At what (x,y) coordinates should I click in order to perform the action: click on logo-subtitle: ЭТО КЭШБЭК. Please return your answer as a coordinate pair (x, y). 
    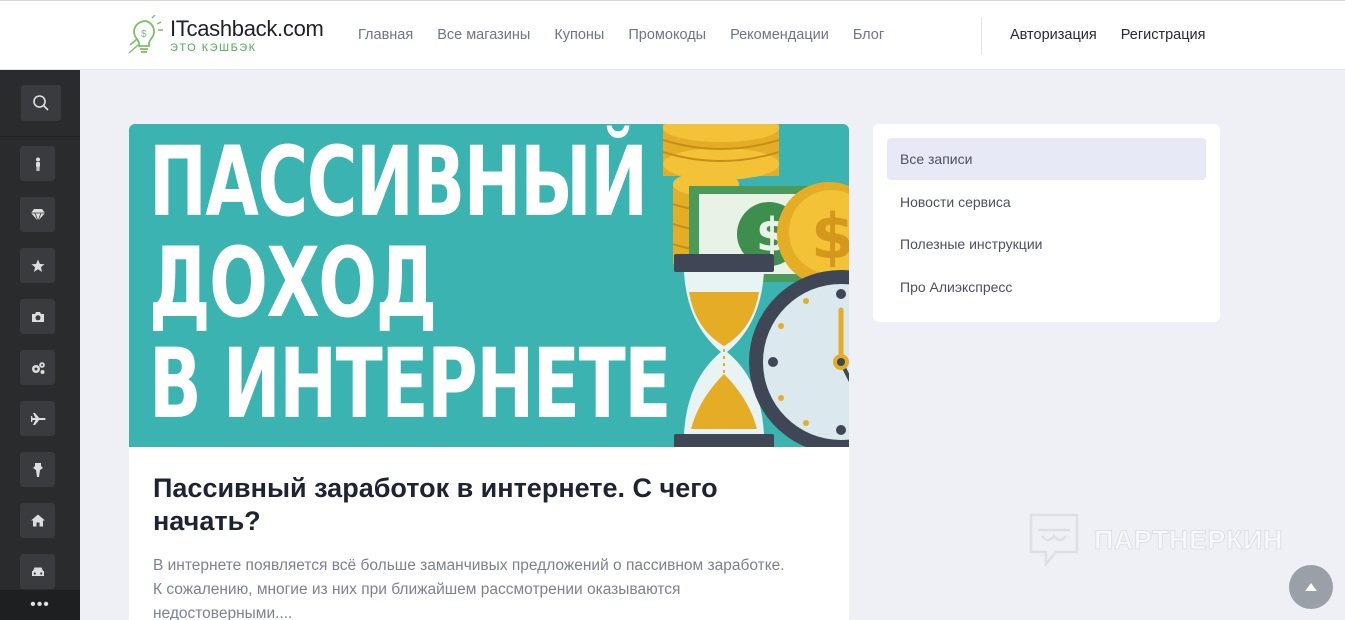
    Looking at the image, I should click on (213, 47).